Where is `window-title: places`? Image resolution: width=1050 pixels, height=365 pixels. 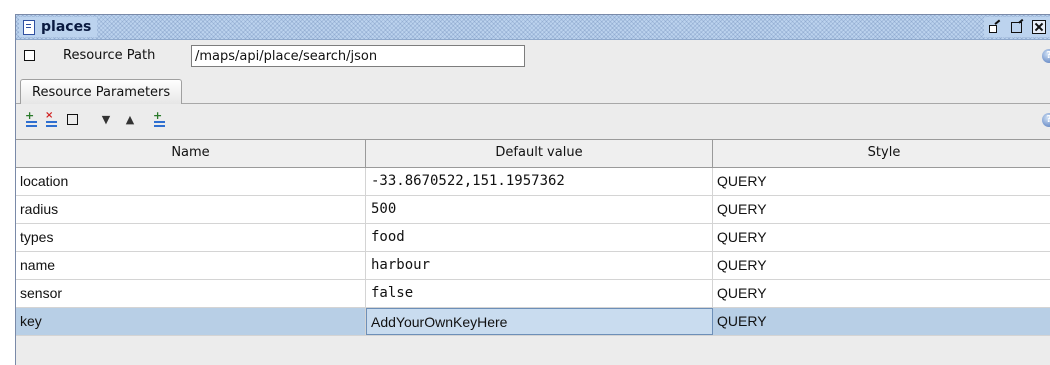
window-title: places is located at coordinates (66, 27).